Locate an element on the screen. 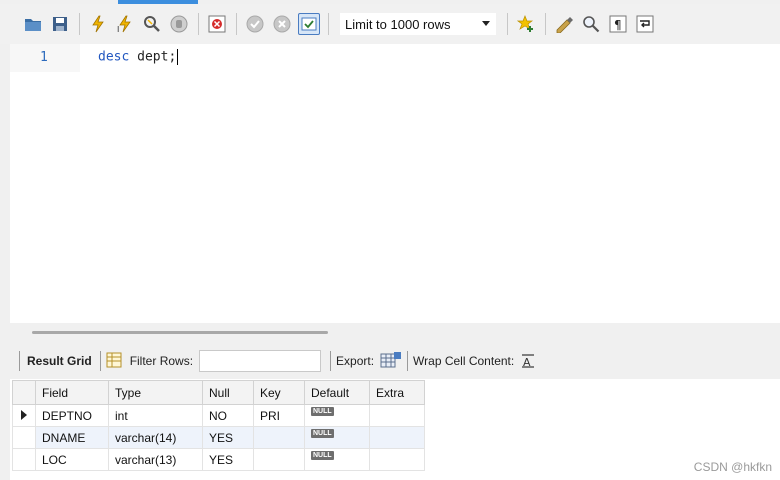  cell-field: DNAME is located at coordinates (72, 437).